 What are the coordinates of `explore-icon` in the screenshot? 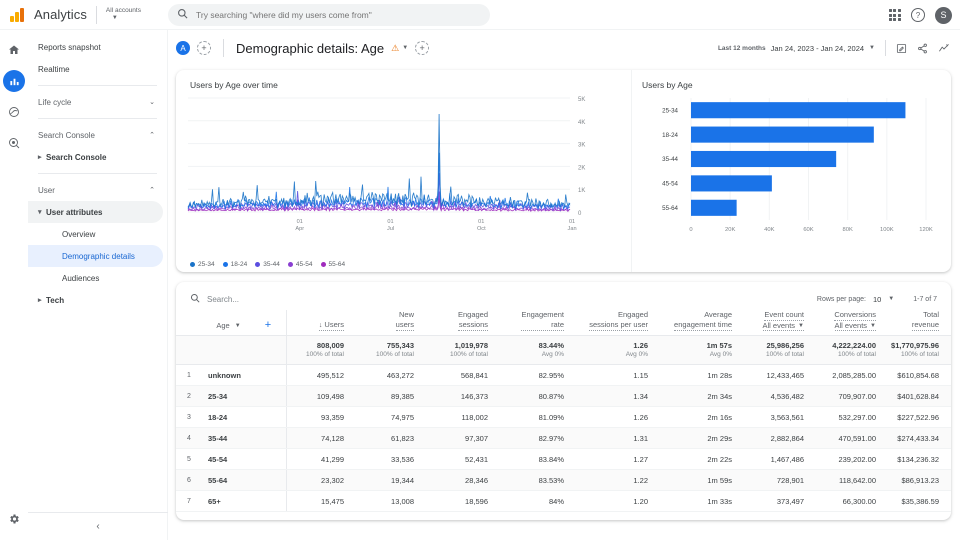 It's located at (14, 112).